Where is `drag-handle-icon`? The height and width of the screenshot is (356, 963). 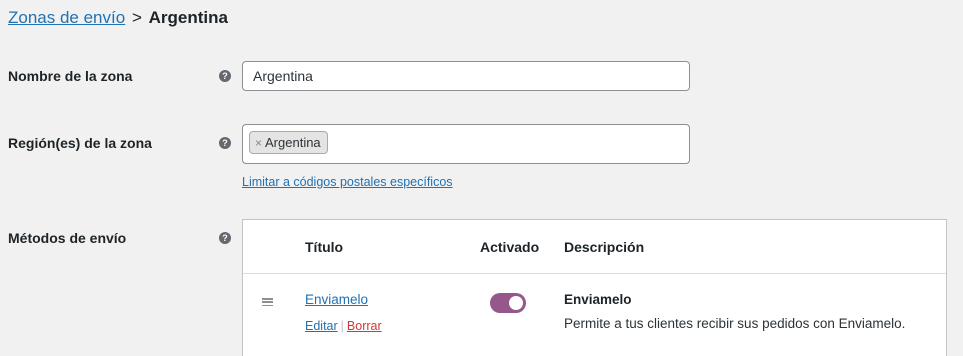
drag-handle-icon is located at coordinates (267, 302).